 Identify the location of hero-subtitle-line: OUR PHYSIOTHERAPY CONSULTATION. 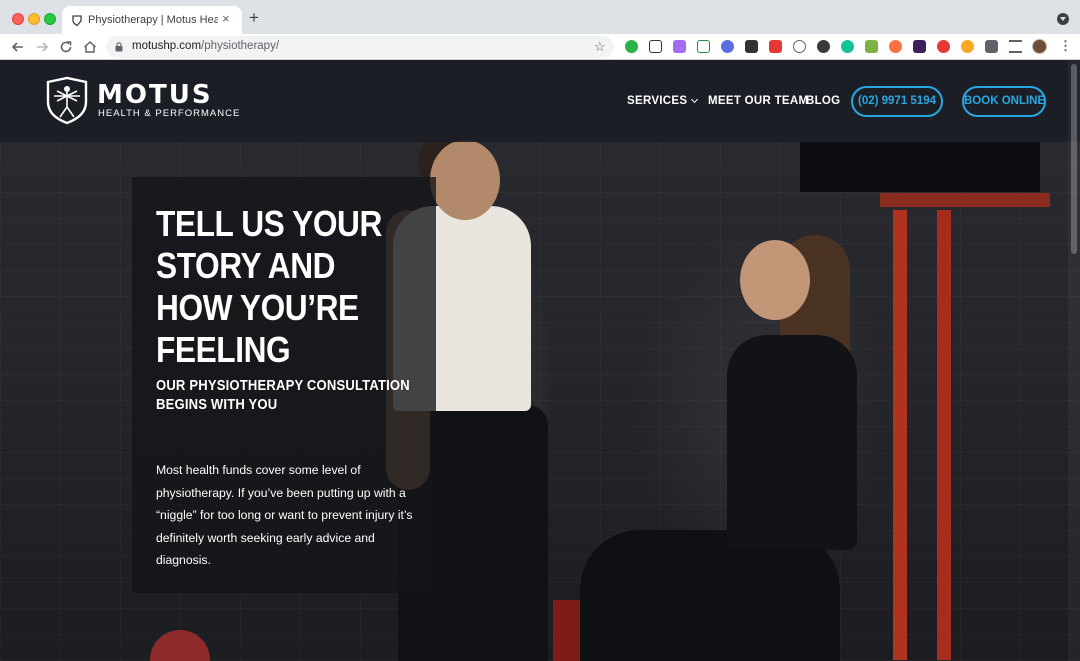
(283, 386).